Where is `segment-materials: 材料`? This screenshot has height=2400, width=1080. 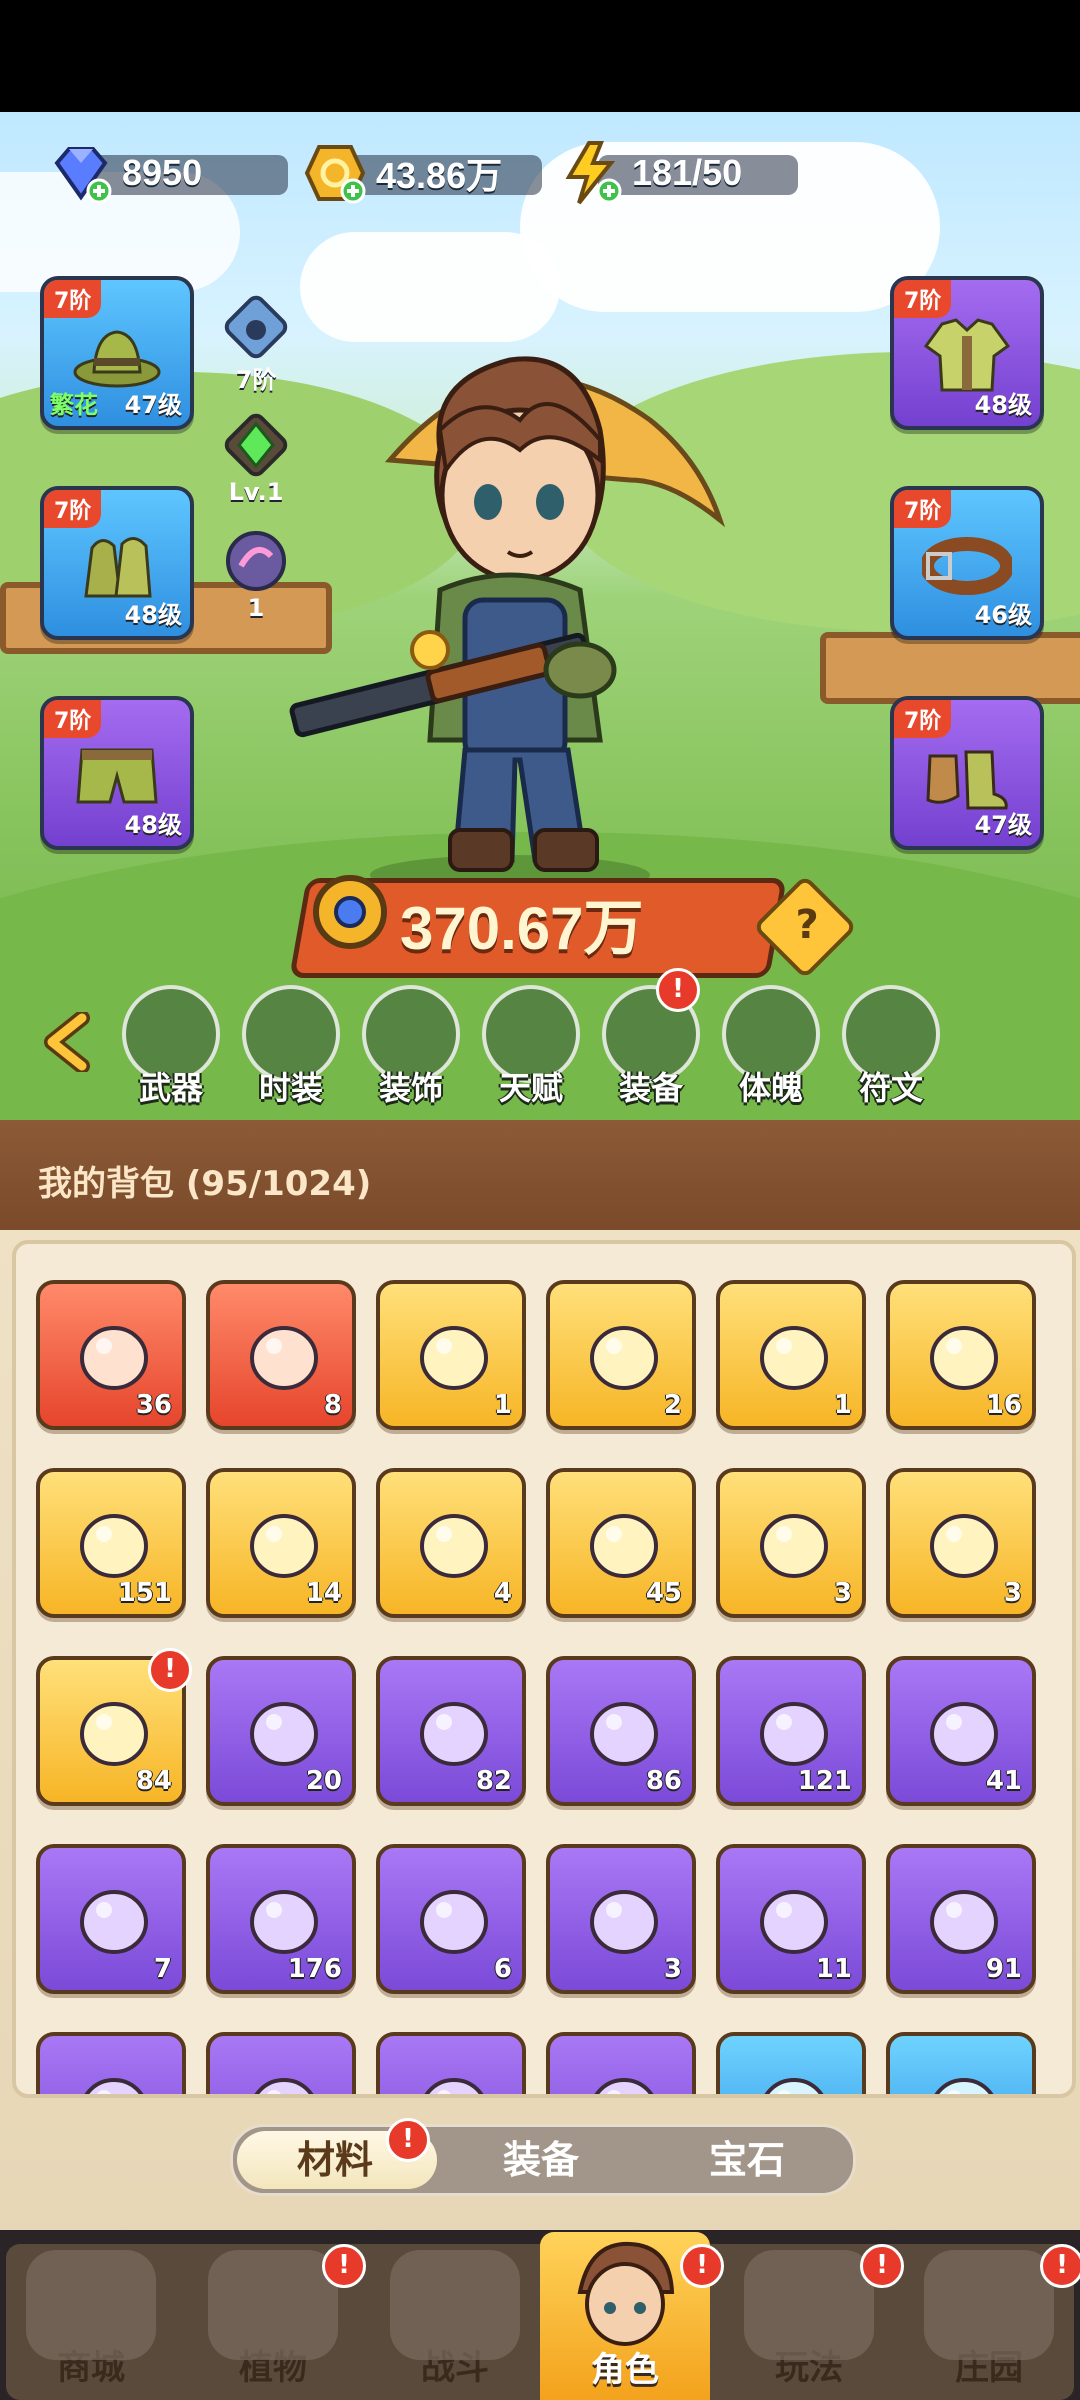 segment-materials: 材料 is located at coordinates (335, 2160).